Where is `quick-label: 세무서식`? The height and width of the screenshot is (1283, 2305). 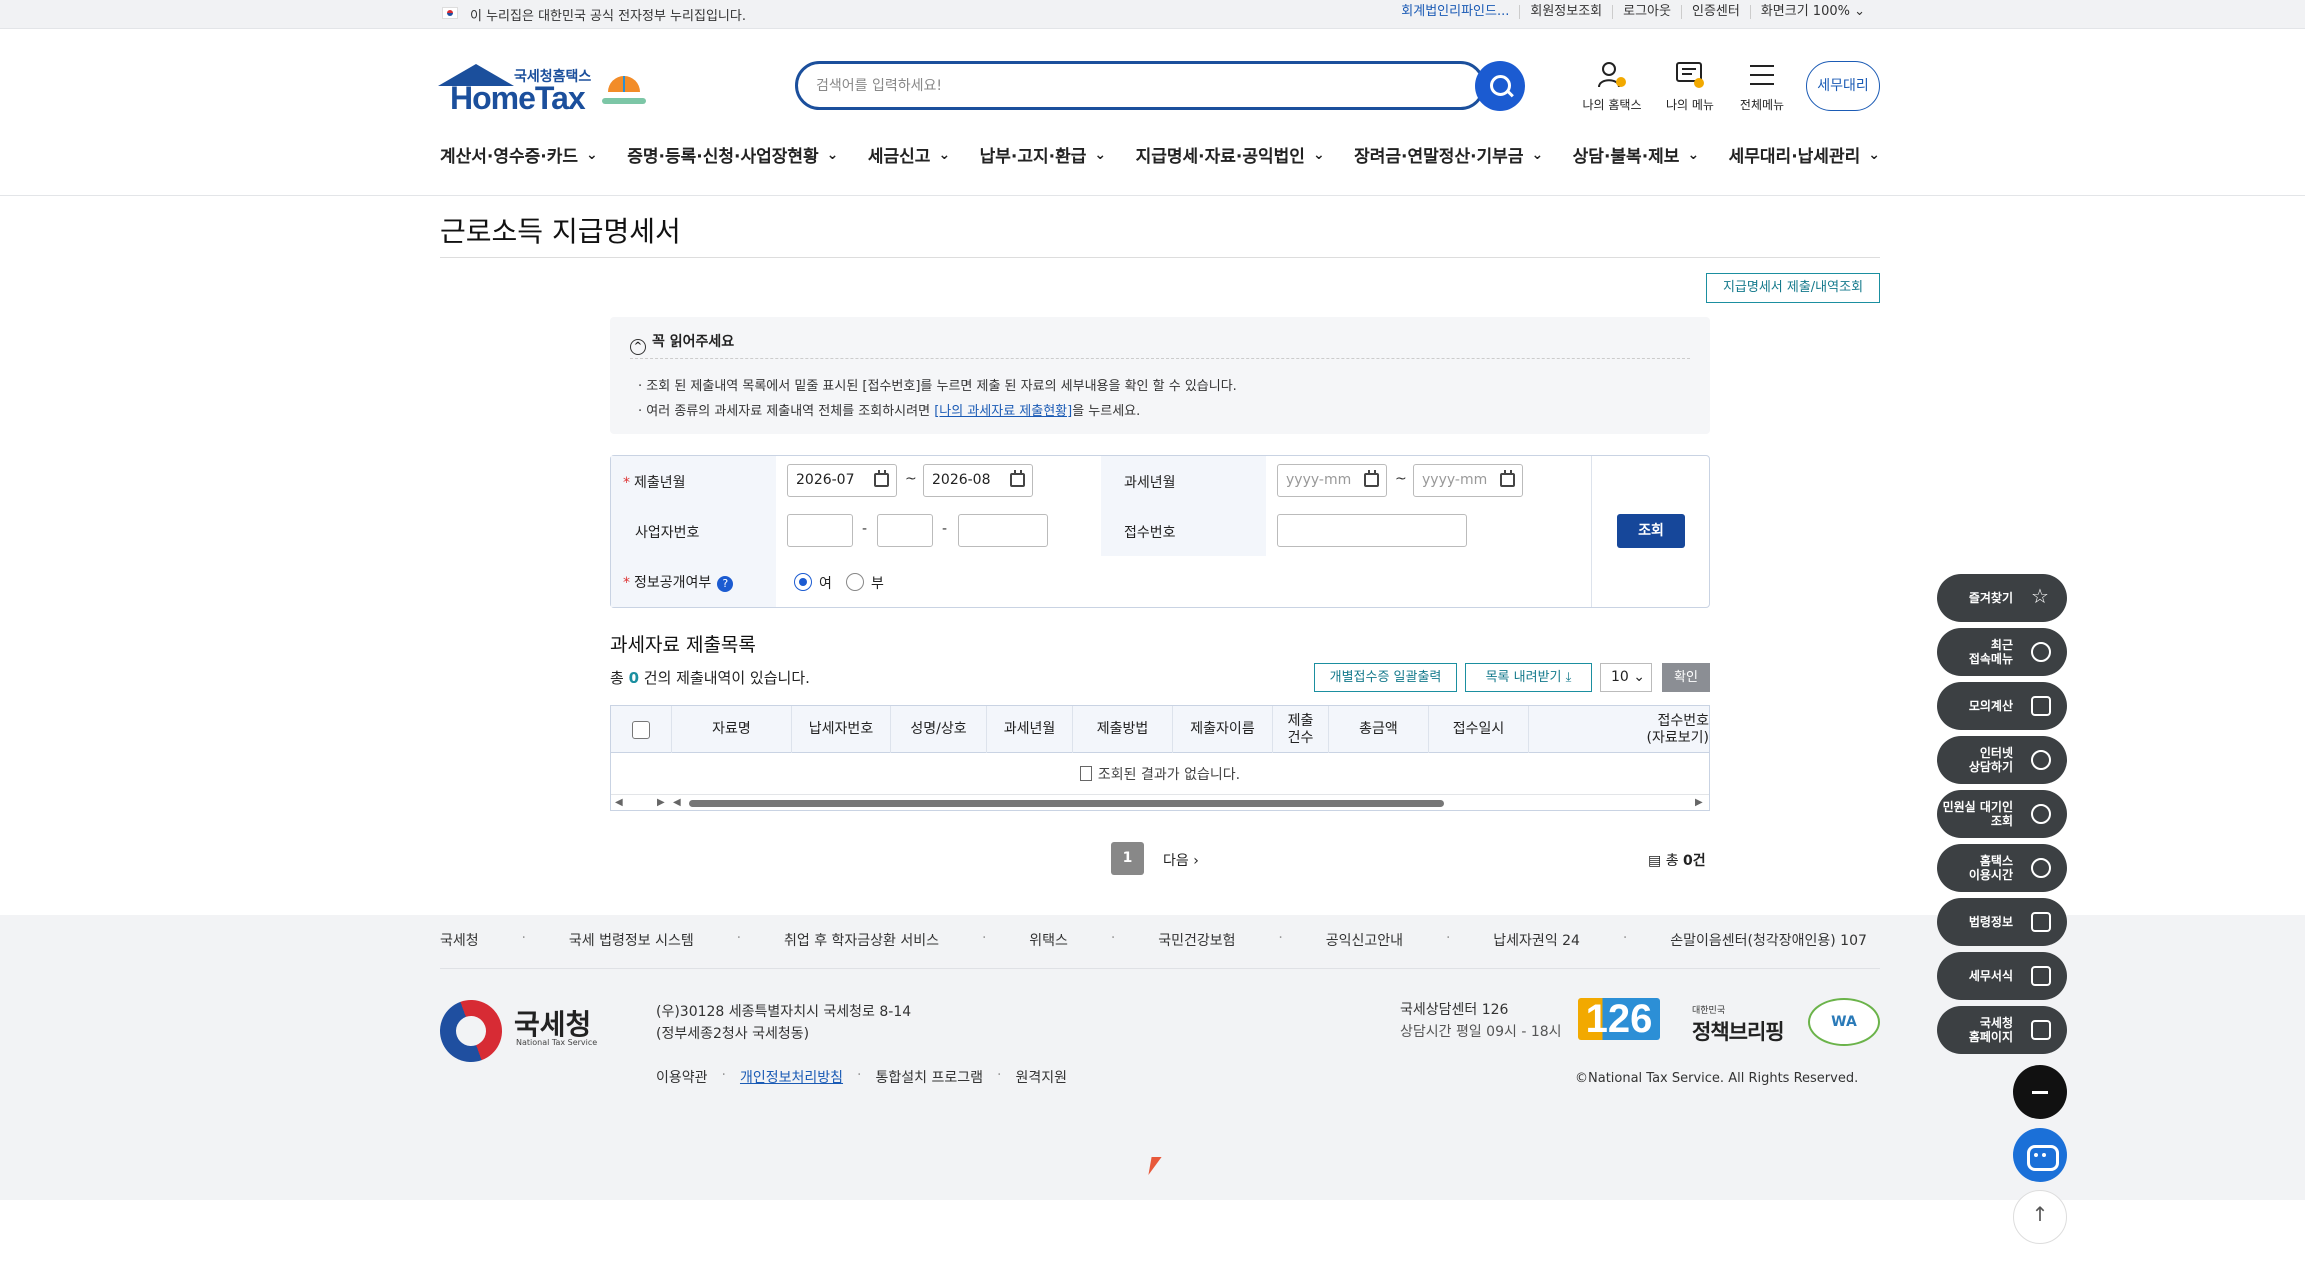 quick-label: 세무서식 is located at coordinates (1990, 976).